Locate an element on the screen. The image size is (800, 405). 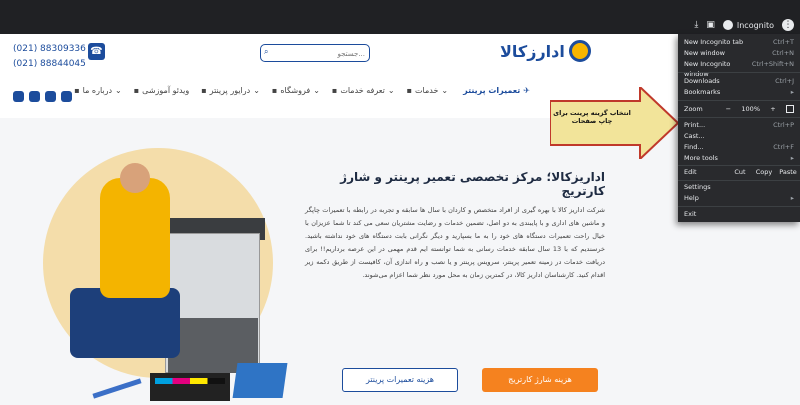
nav-item-video: ویدئو آموزشی ▪ is located at coordinates (162, 90).